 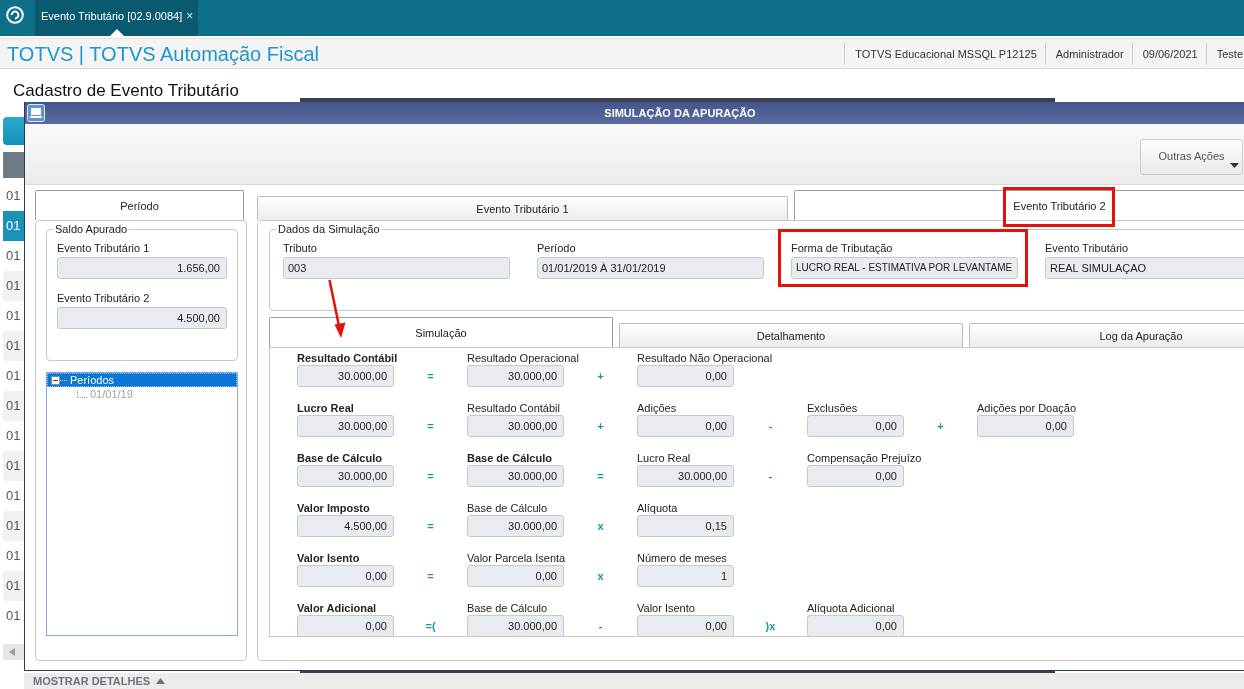 I want to click on header-info: 09/06/2021, so click(x=1168, y=53).